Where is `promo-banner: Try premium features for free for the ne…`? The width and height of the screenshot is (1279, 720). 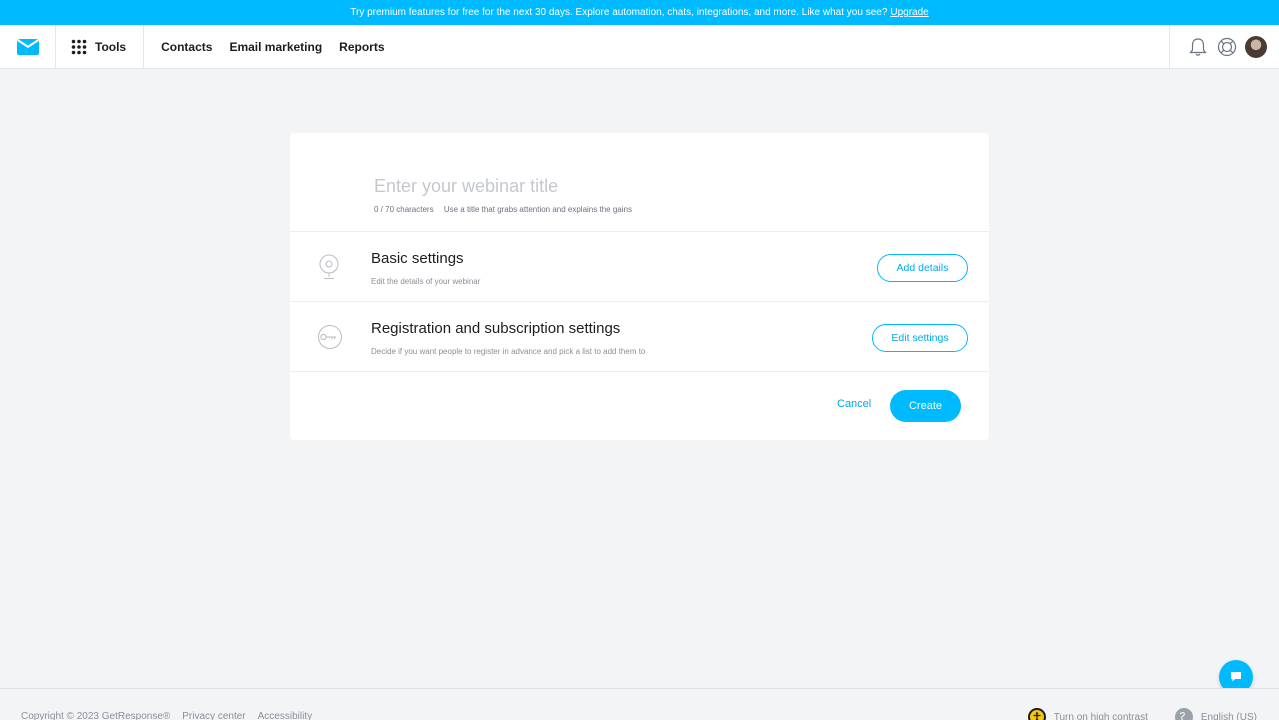 promo-banner: Try premium features for free for the ne… is located at coordinates (639, 12).